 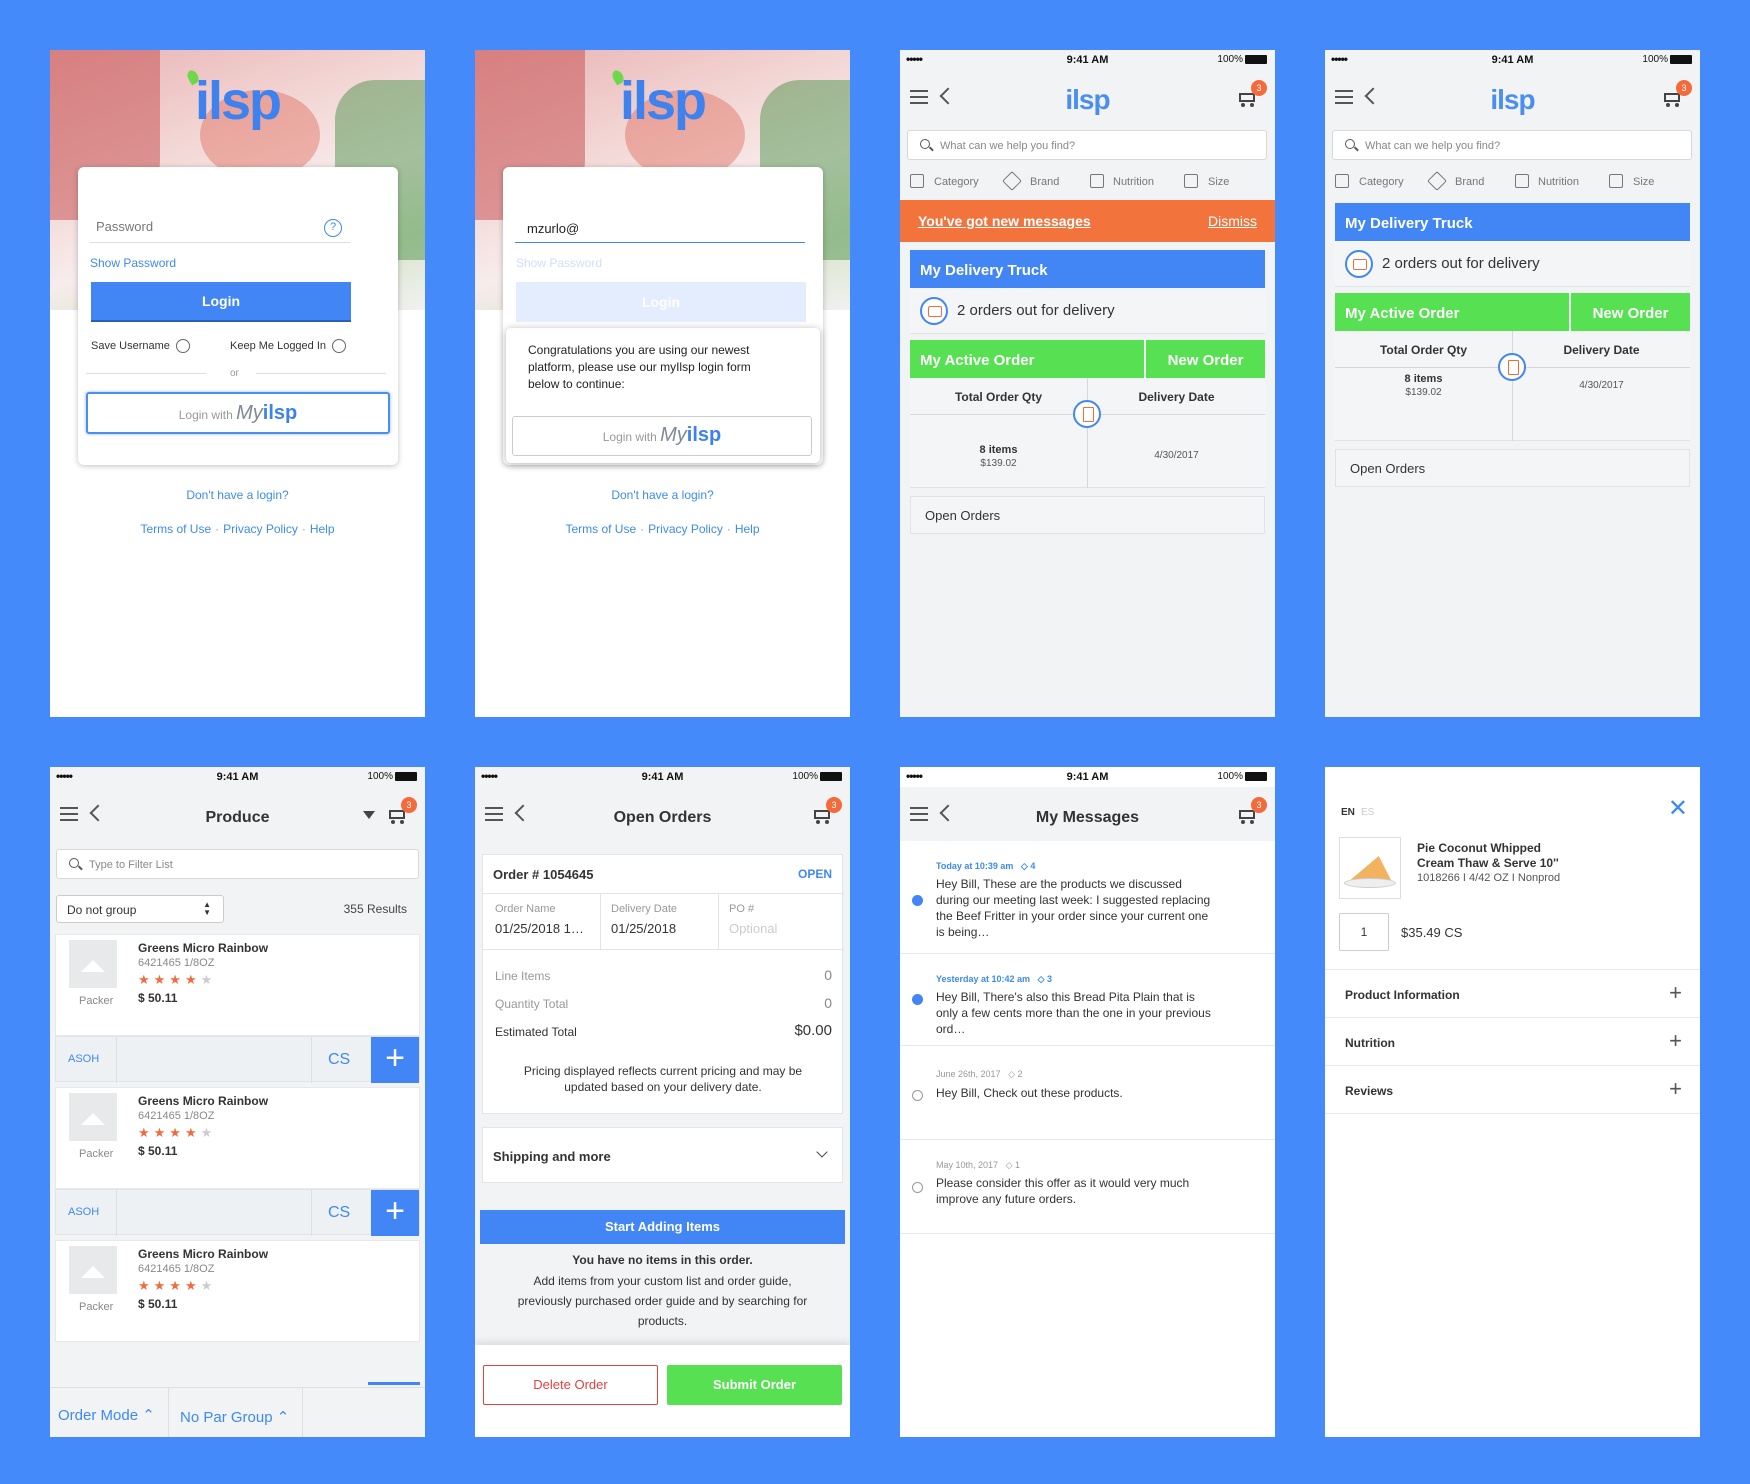 What do you see at coordinates (662, 1155) in the screenshot?
I see `shipping-accordion: Shipping and more` at bounding box center [662, 1155].